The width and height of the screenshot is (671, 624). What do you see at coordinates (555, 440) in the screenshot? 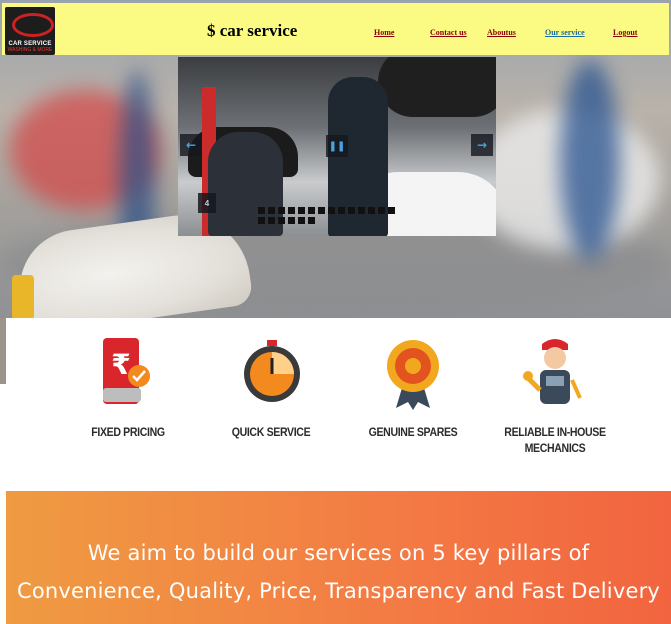
I see `feature-label: RELIABLE IN-HOUSE MECHANICS` at bounding box center [555, 440].